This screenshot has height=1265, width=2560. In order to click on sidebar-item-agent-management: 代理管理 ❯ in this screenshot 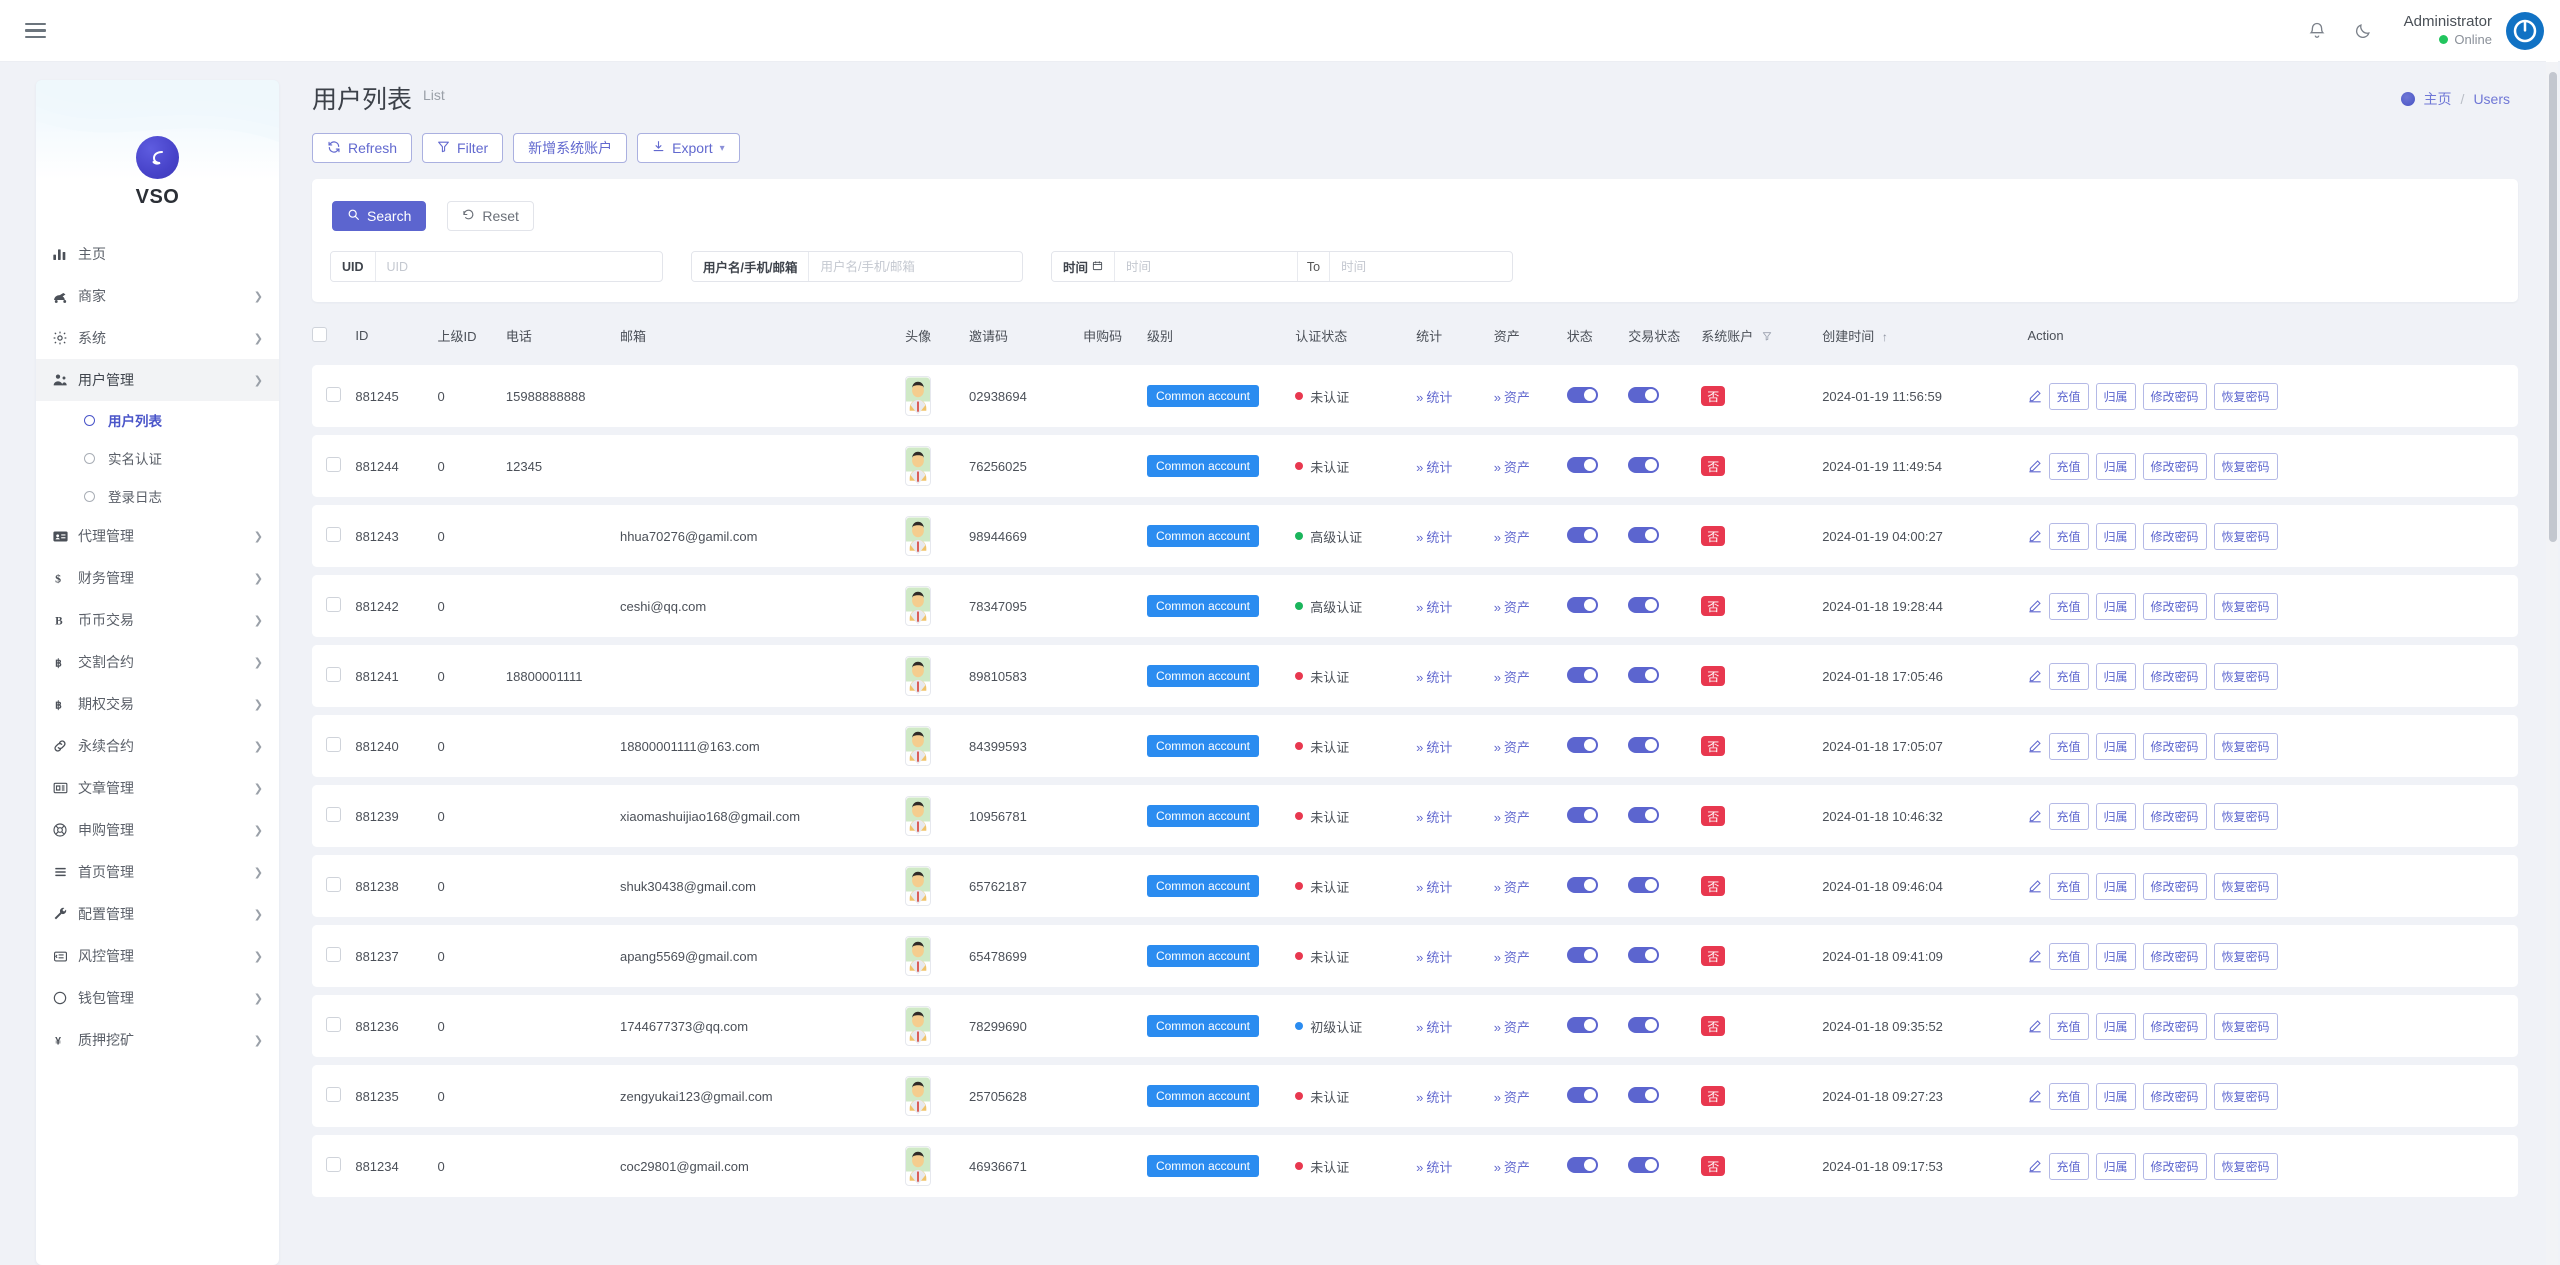, I will do `click(157, 536)`.